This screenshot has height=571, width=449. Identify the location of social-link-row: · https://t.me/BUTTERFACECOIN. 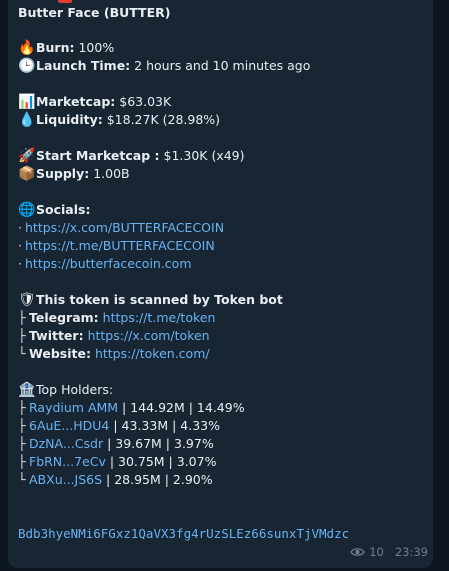
(116, 246).